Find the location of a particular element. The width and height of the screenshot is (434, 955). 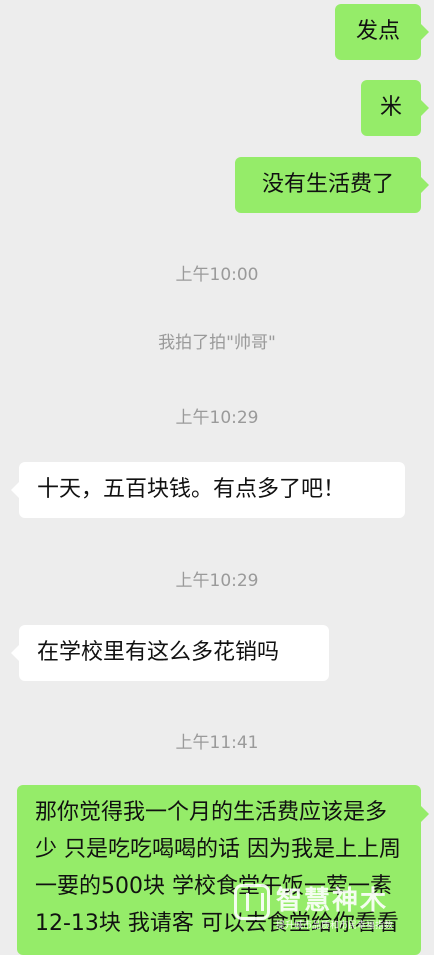

timestamp: 上午10:00 is located at coordinates (217, 275).